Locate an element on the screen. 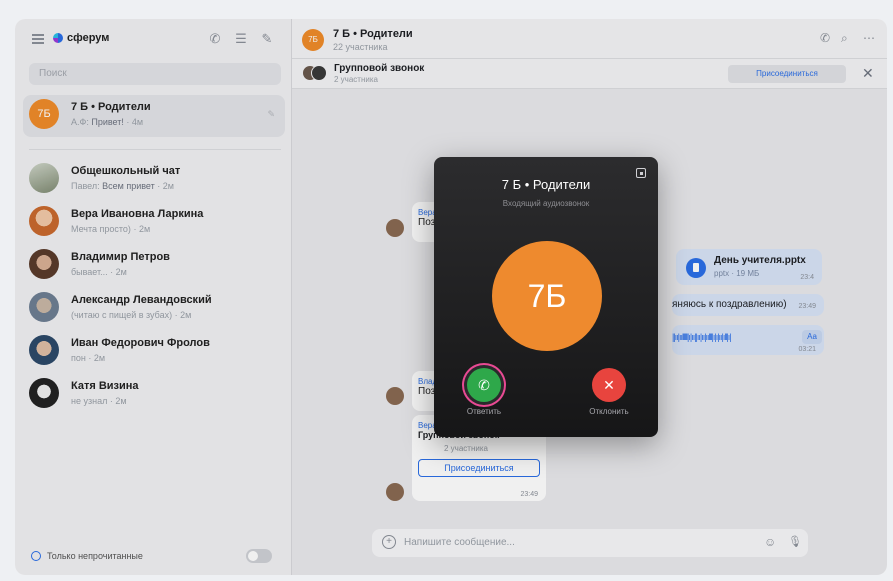 This screenshot has height=581, width=893. accept-label: Ответить is located at coordinates (484, 411).